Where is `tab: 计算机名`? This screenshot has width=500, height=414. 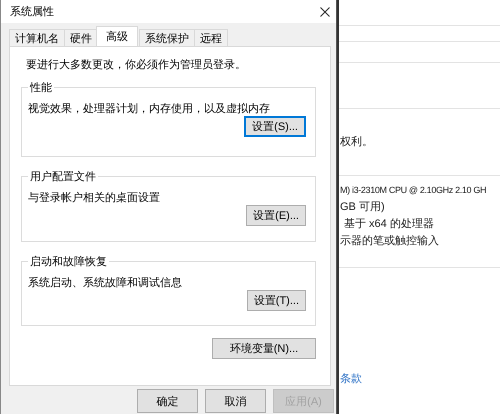 tab: 计算机名 is located at coordinates (37, 37).